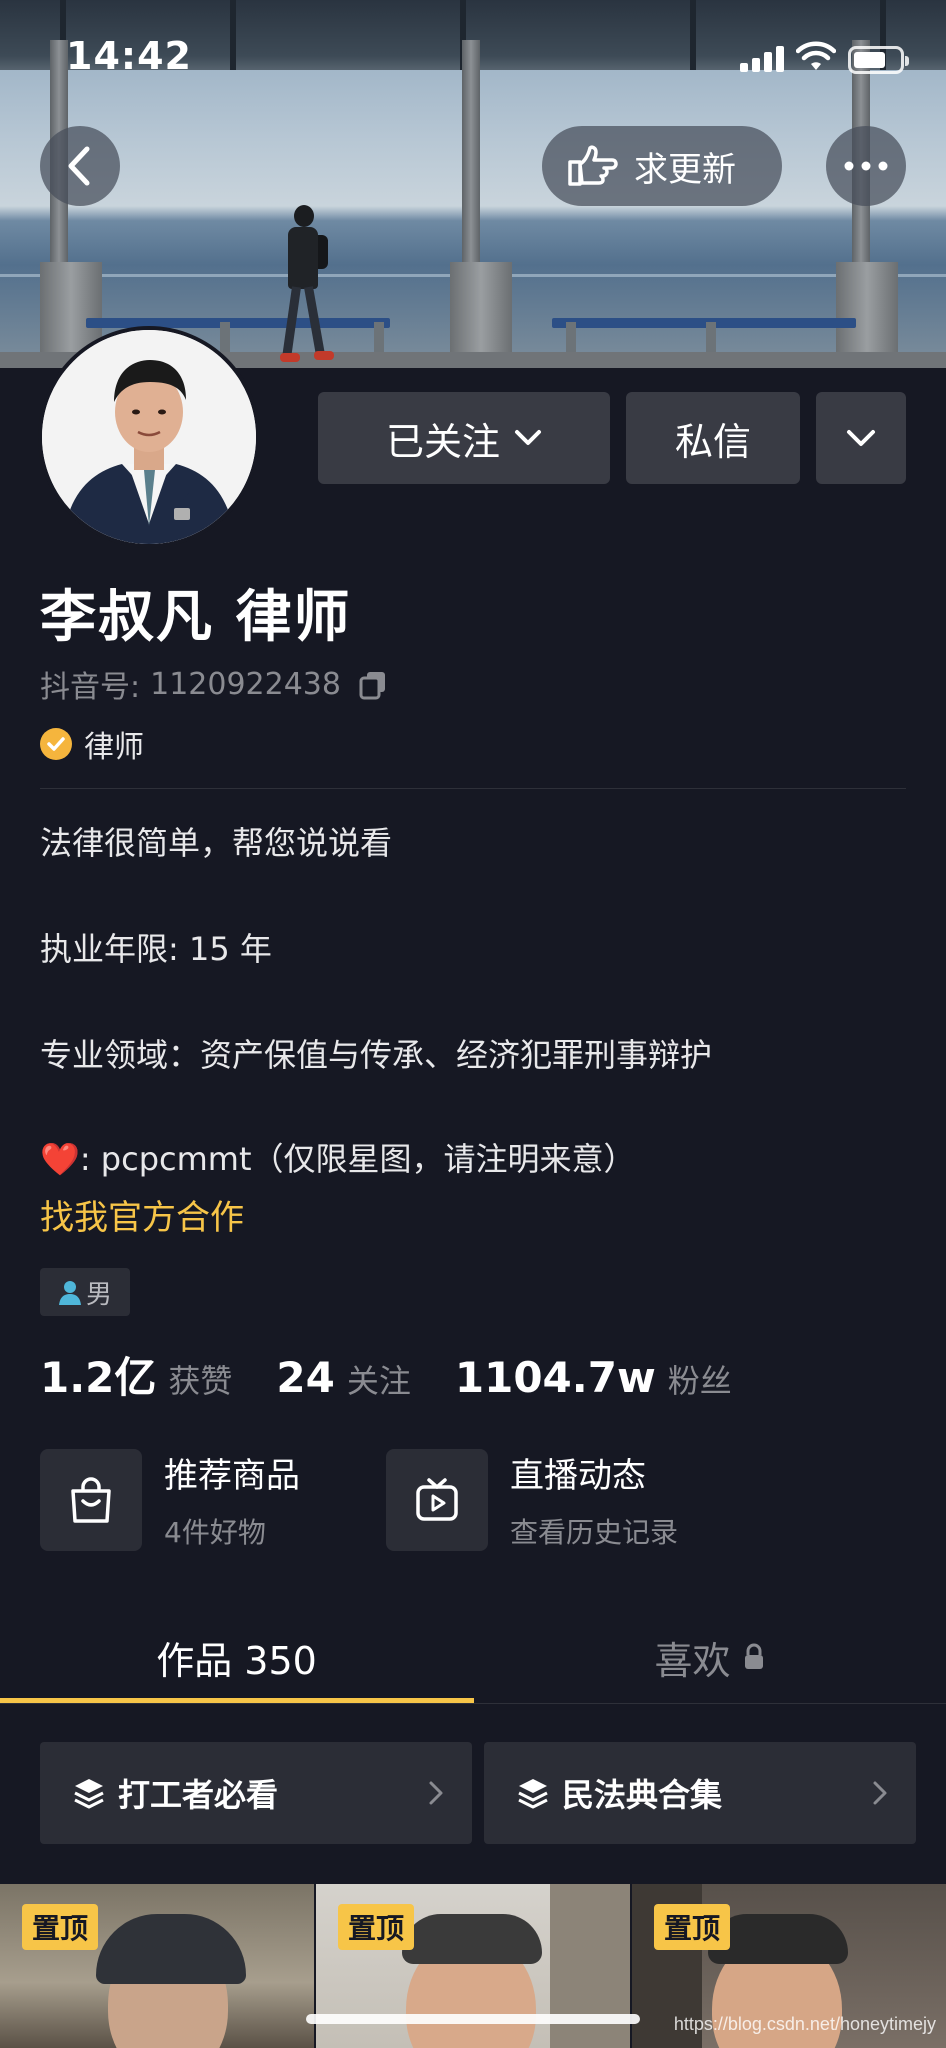 The height and width of the screenshot is (2048, 946). I want to click on status-time: 14:42, so click(129, 56).